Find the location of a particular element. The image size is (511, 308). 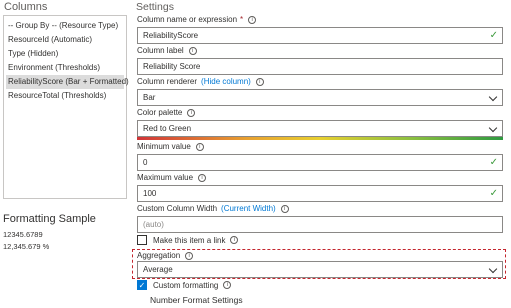

color-palette-label: Color palette is located at coordinates (160, 112).